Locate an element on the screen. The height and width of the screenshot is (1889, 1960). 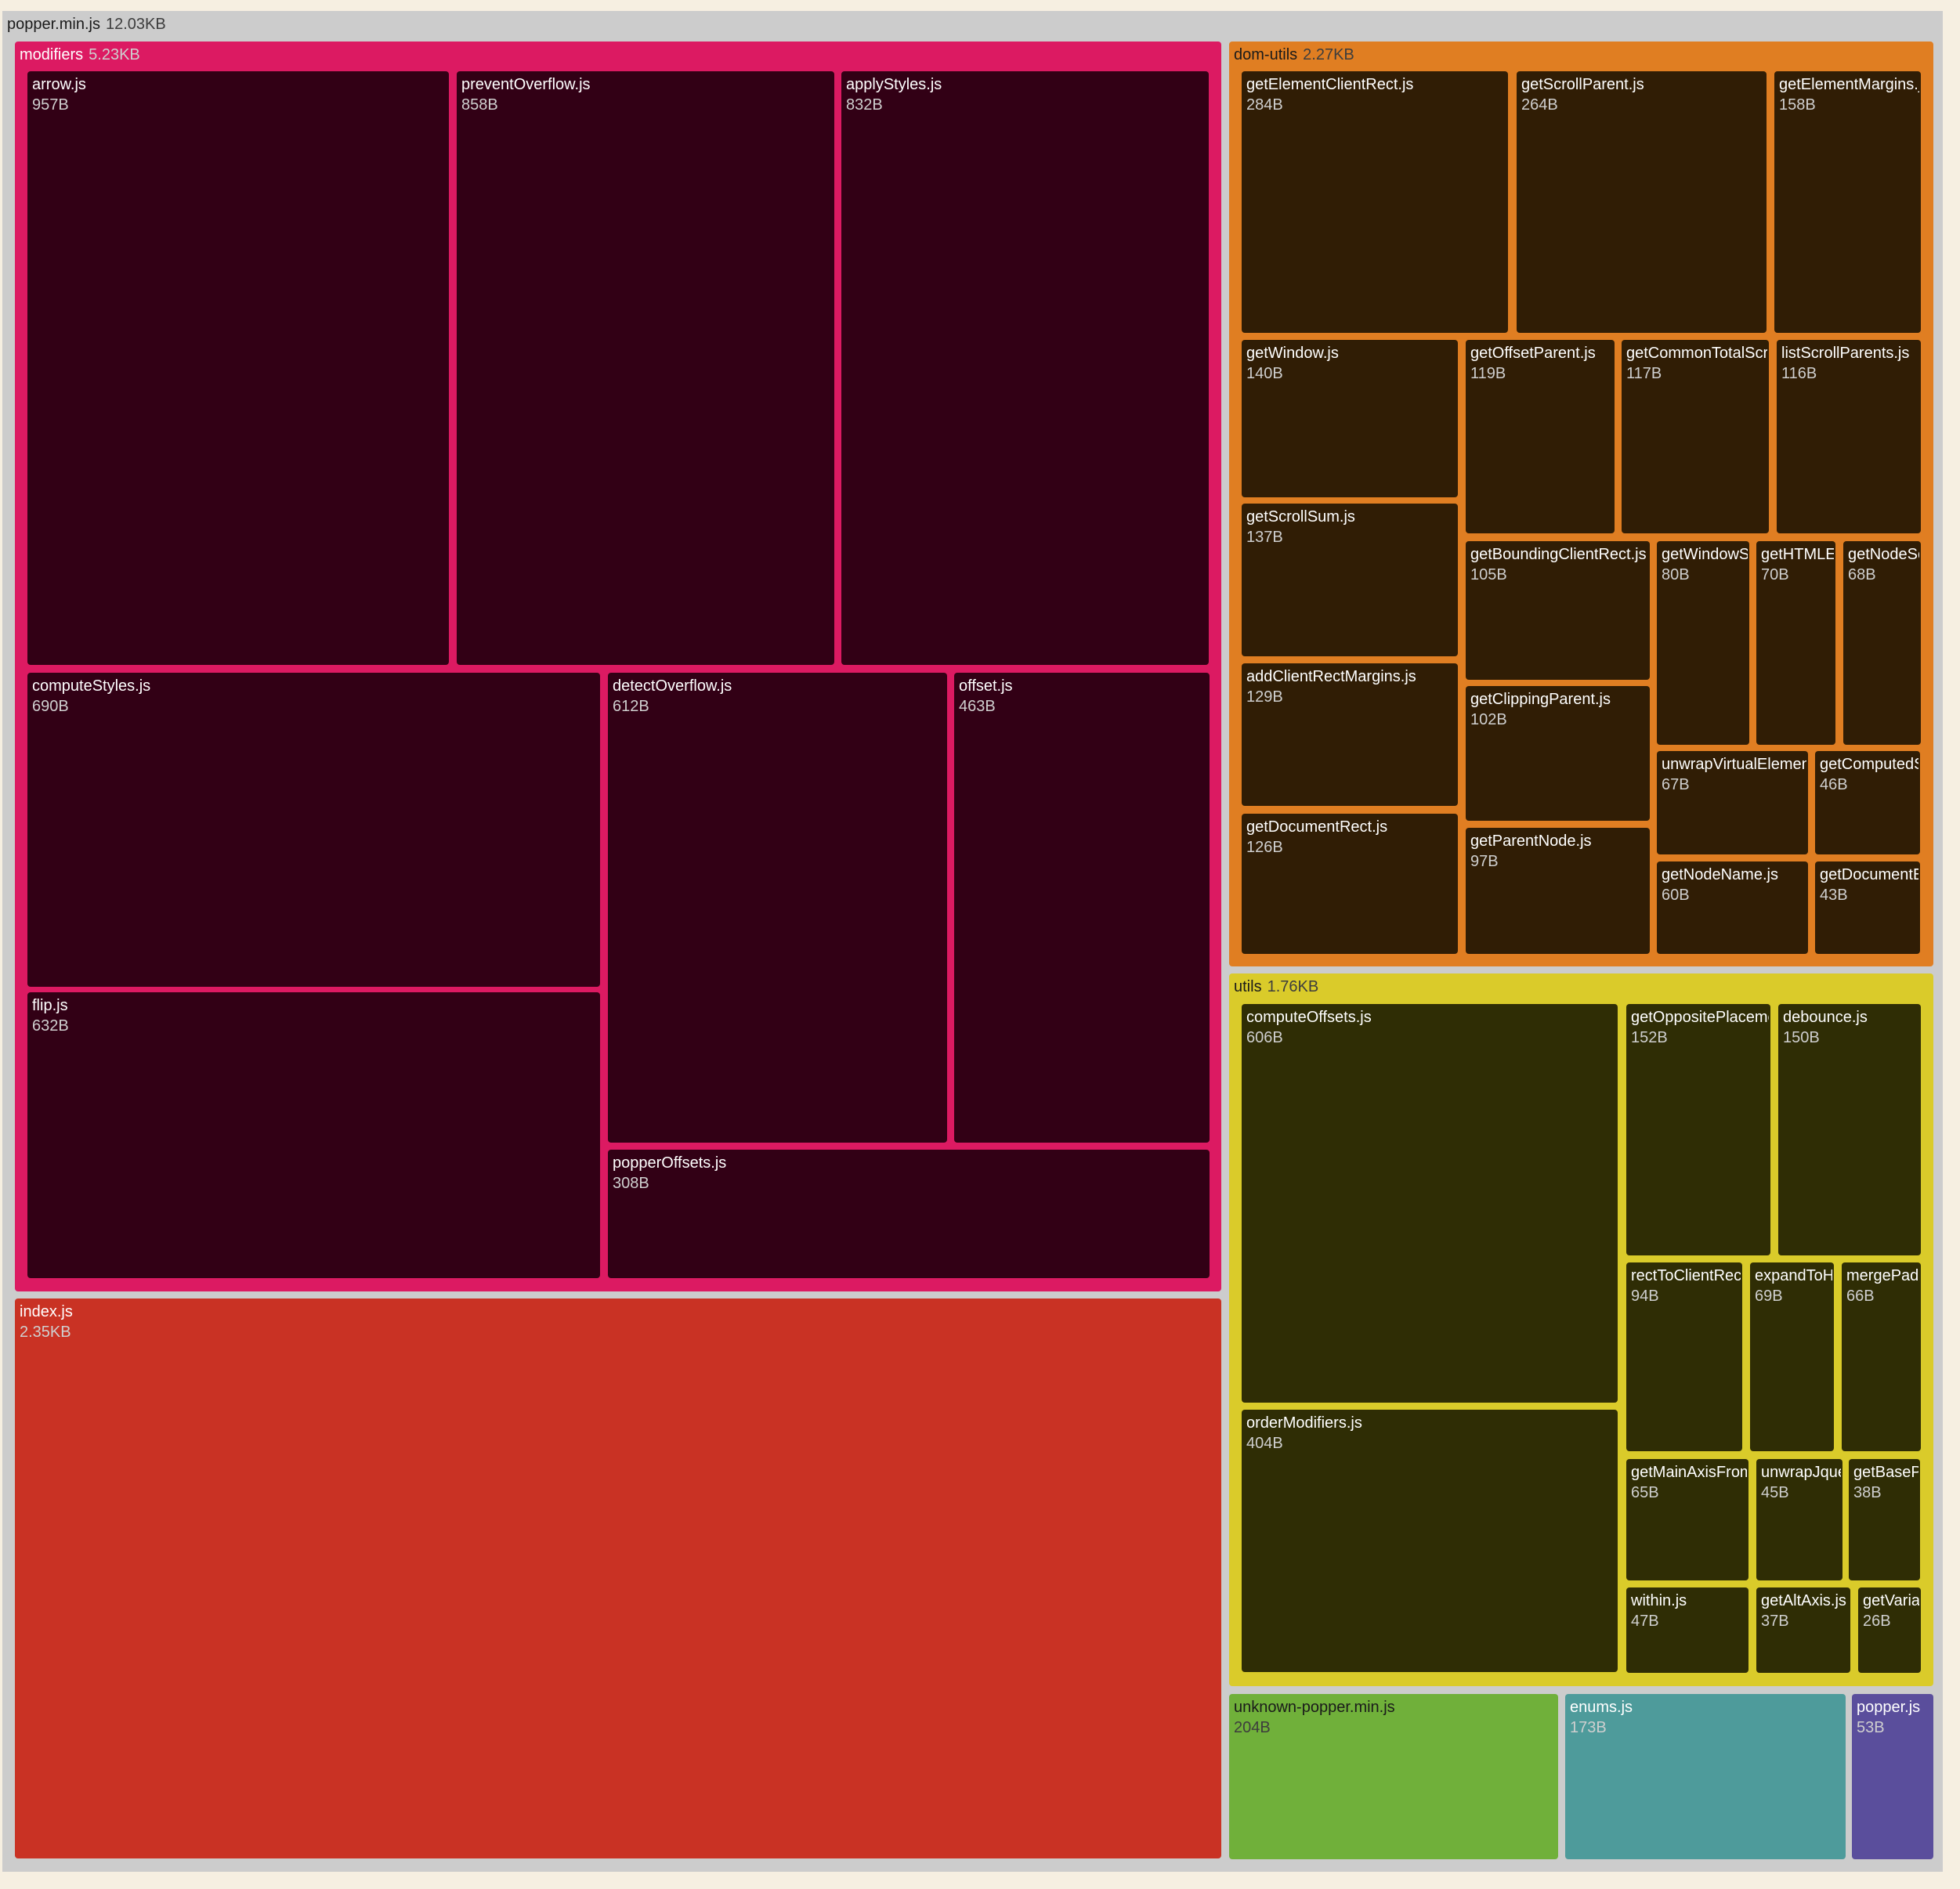
treemap-leaf-expandtohashmap: expandToHashMap.js 69B is located at coordinates (1792, 1356).